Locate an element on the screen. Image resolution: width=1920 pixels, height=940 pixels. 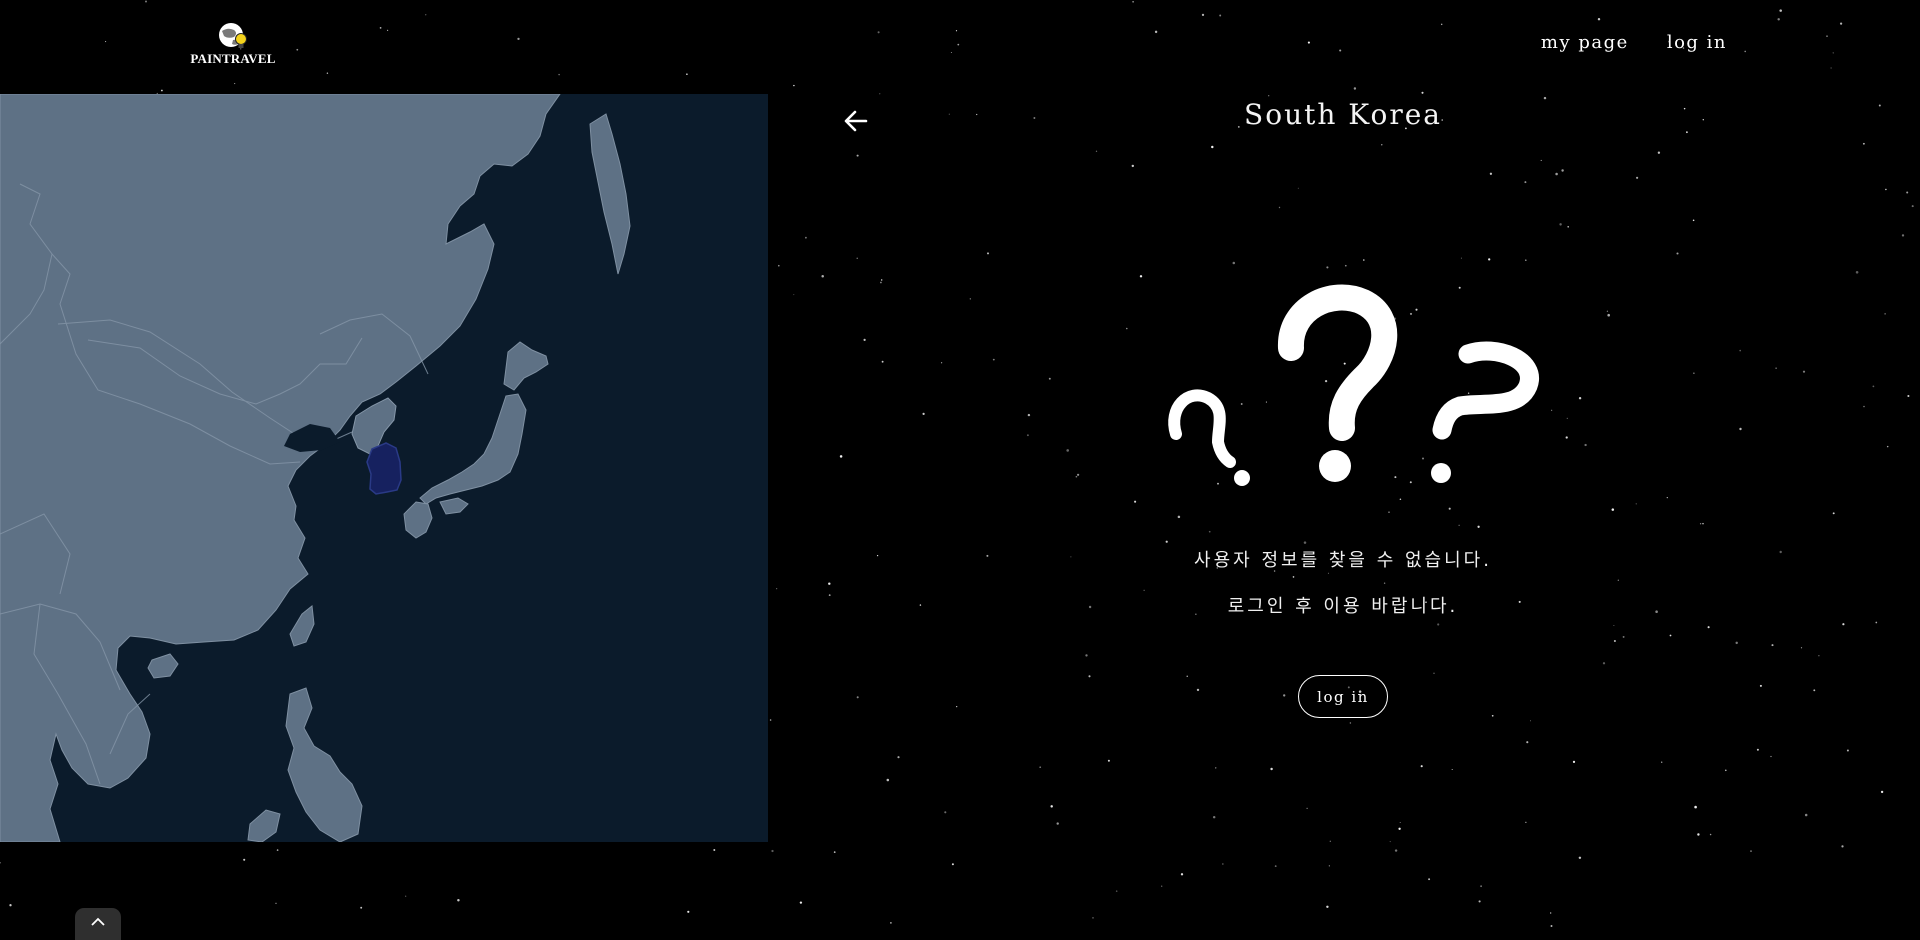
logo-text: PAINTRAVEL is located at coordinates (233, 58).